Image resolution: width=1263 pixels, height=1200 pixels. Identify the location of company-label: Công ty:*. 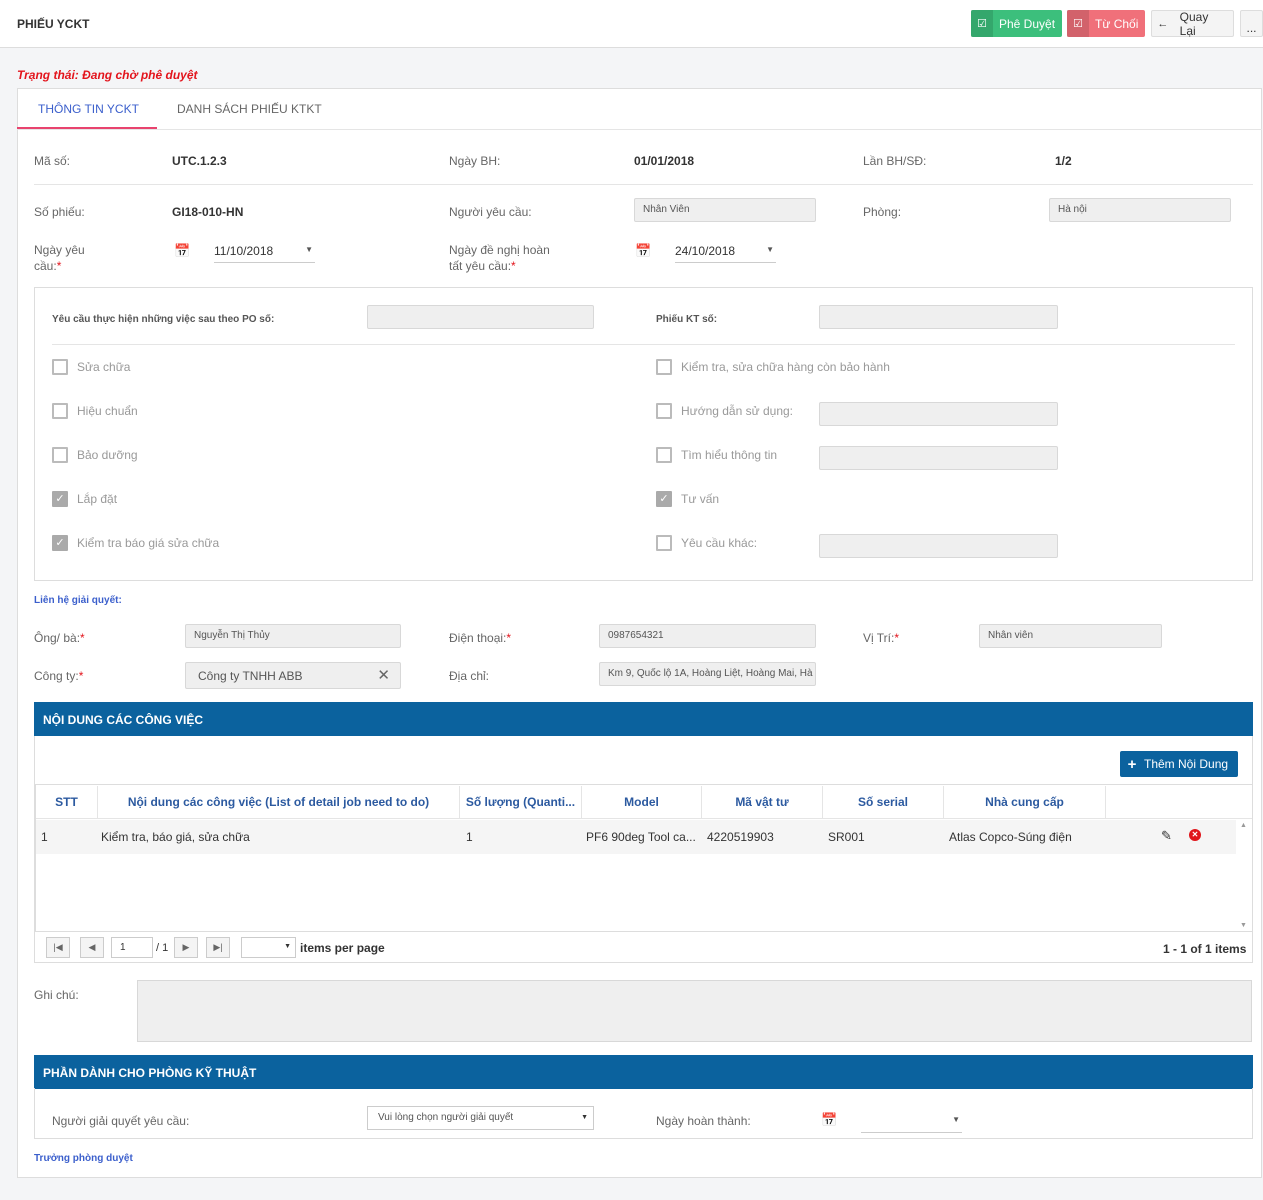
(58, 676).